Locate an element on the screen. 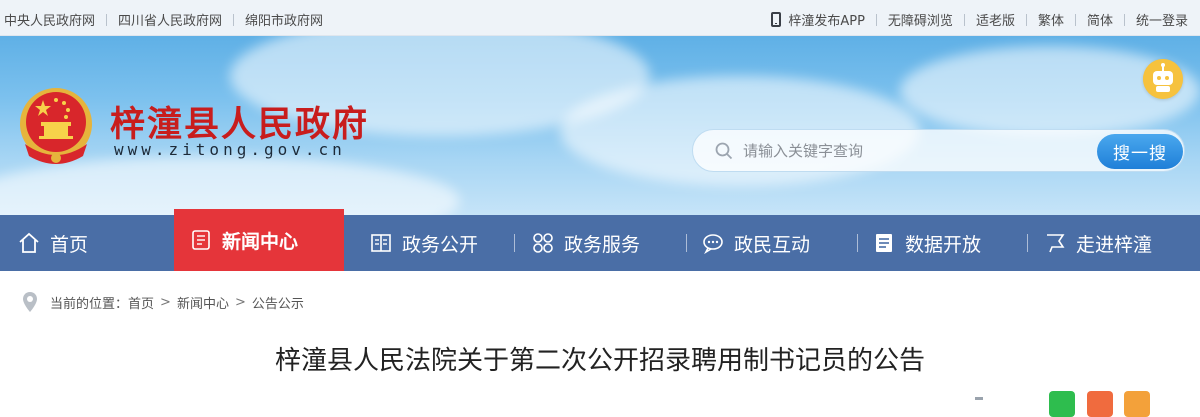  flag-icon is located at coordinates (1056, 243).